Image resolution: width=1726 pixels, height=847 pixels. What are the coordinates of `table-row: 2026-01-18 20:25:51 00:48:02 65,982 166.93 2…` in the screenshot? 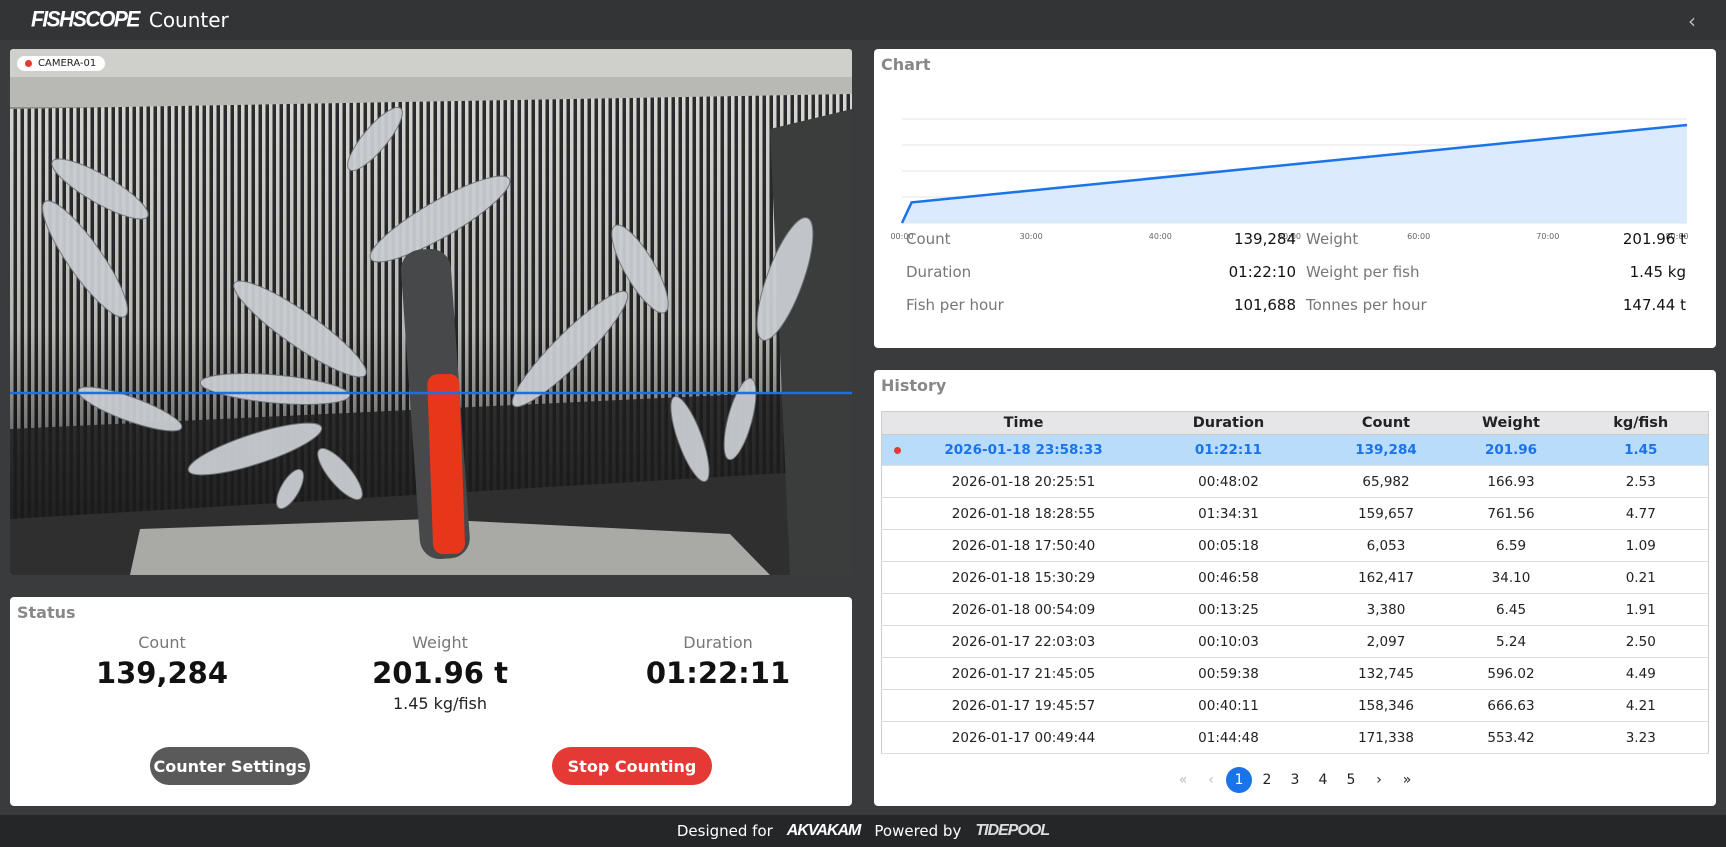 It's located at (1295, 481).